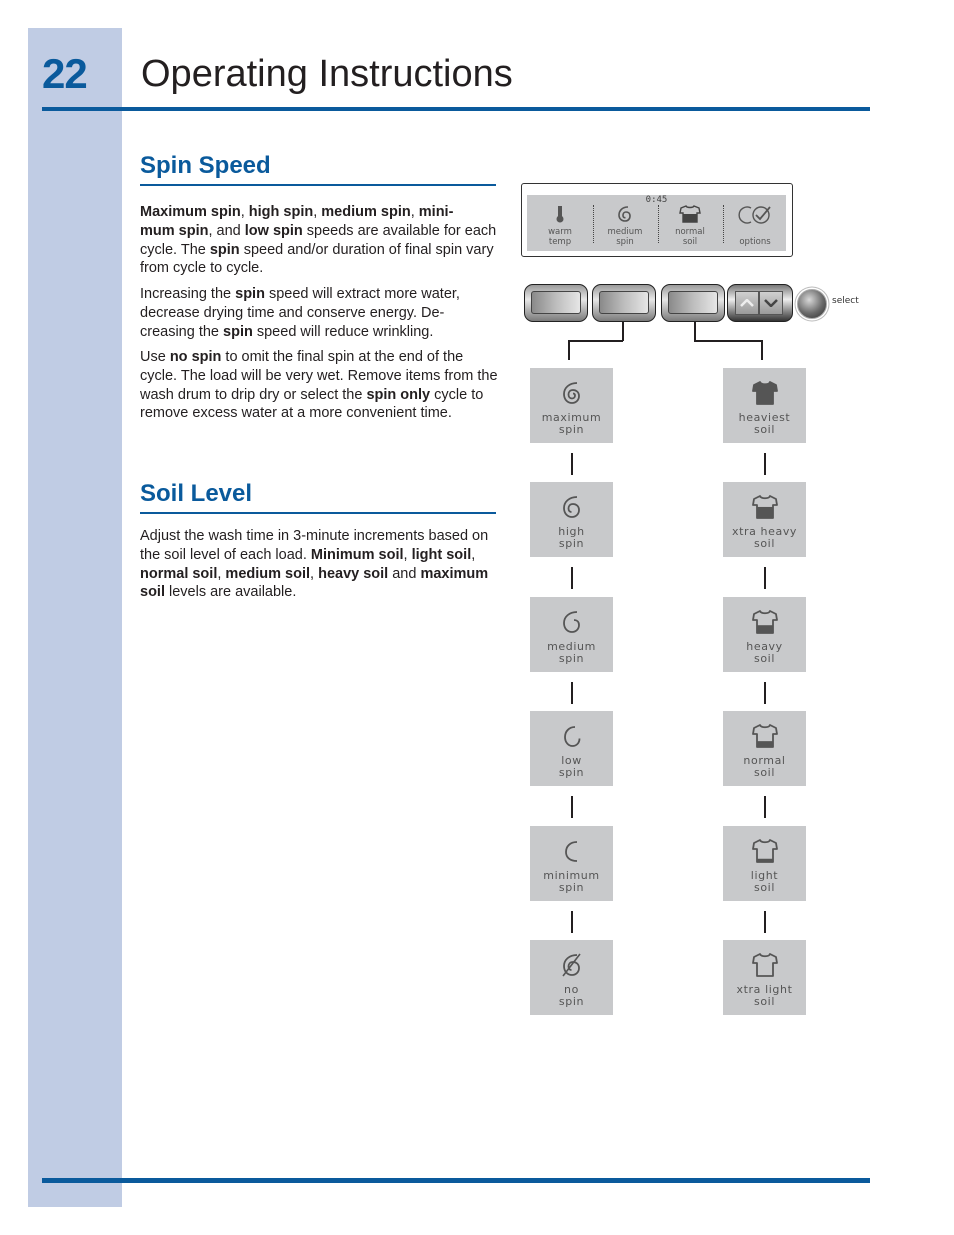  What do you see at coordinates (456, 1180) in the screenshot?
I see `footer-rule` at bounding box center [456, 1180].